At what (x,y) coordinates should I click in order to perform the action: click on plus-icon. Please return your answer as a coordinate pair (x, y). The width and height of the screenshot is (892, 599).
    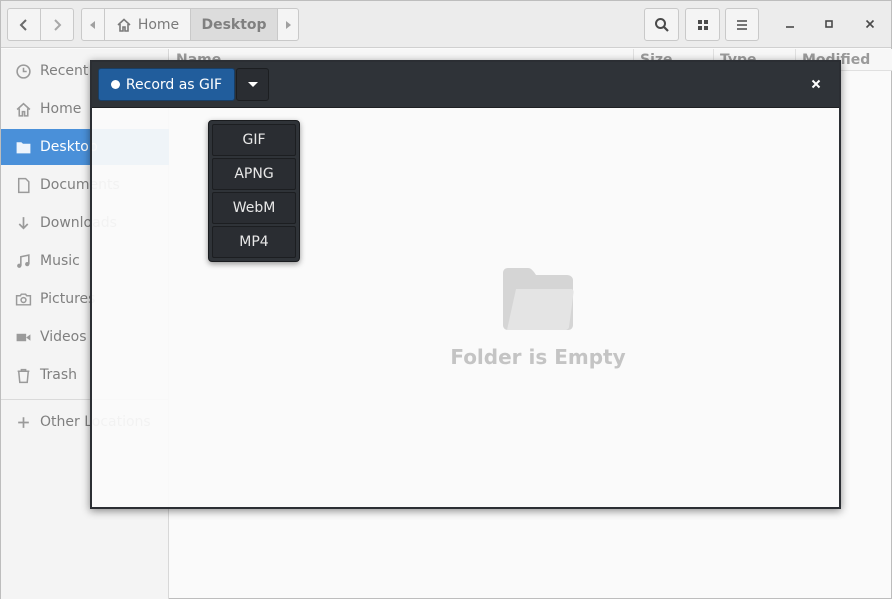
    Looking at the image, I should click on (23, 422).